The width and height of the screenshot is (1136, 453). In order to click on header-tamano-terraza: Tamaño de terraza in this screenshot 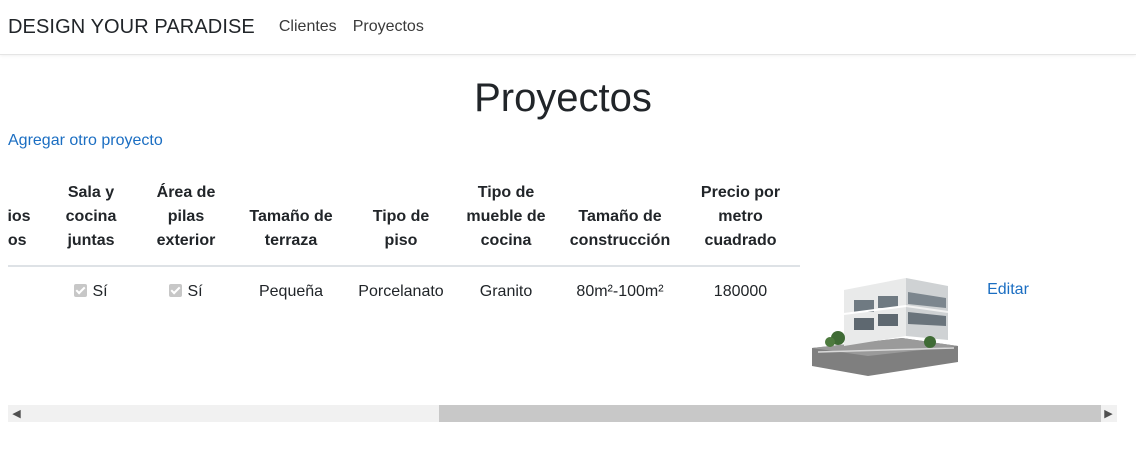, I will do `click(291, 218)`.